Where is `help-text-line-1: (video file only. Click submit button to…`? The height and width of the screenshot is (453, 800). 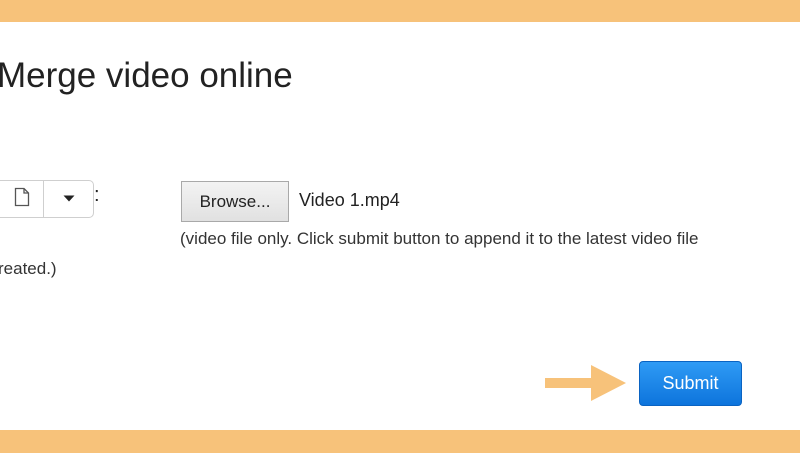
help-text-line-1: (video file only. Click submit button to… is located at coordinates (439, 238).